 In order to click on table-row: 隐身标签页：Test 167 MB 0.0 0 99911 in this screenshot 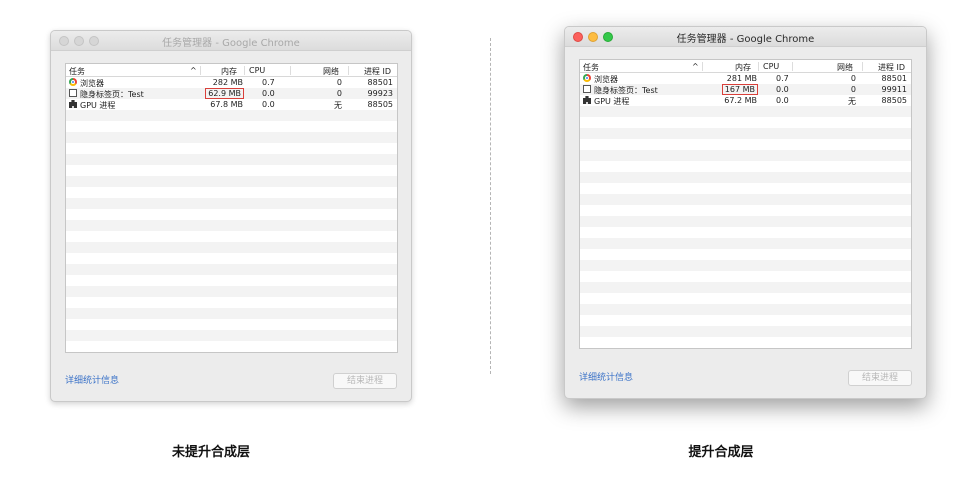, I will do `click(745, 89)`.